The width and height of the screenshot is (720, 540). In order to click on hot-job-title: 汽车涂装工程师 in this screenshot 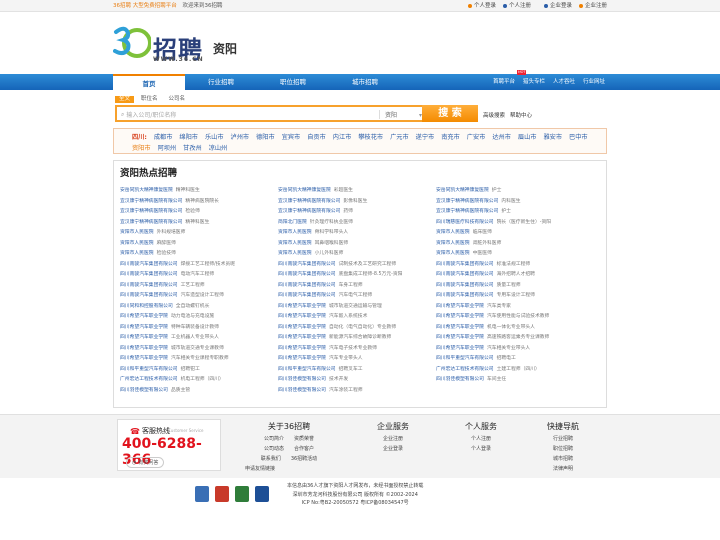, I will do `click(346, 390)`.